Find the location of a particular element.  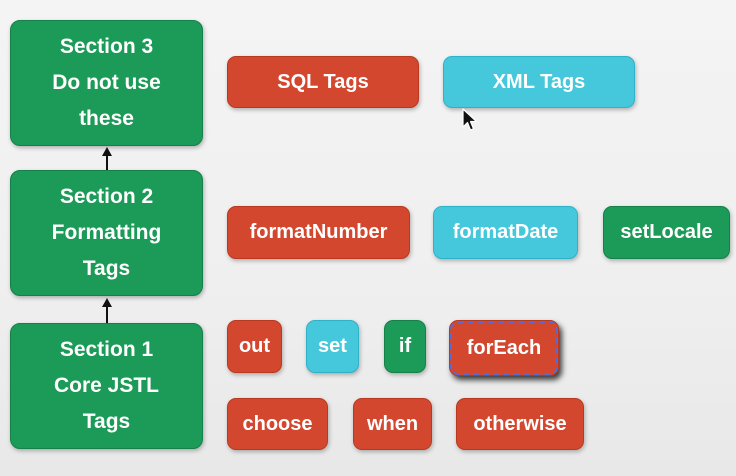

tag-if: if is located at coordinates (405, 346).